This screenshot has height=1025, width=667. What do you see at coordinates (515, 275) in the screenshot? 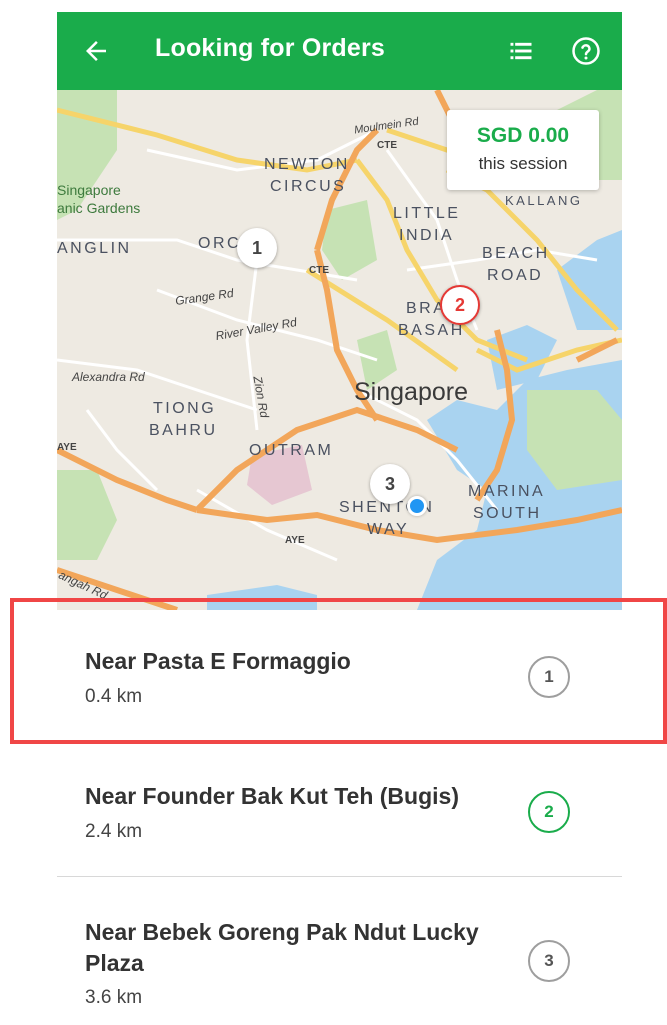
I see `map-label-road: ROAD` at bounding box center [515, 275].